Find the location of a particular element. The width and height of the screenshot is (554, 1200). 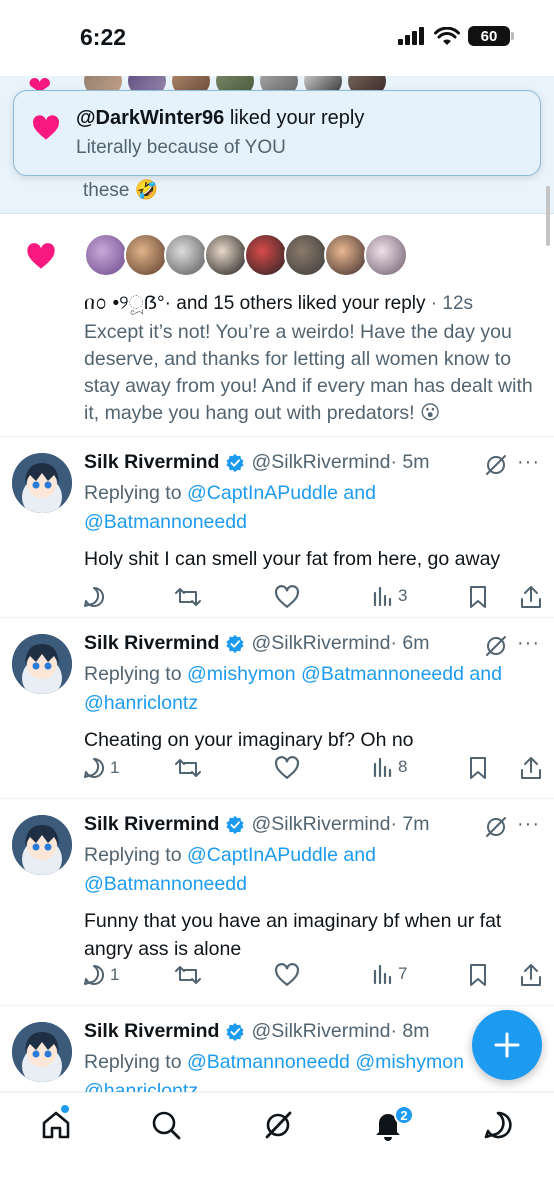

toast-text: Literally because of YOU is located at coordinates (181, 147).